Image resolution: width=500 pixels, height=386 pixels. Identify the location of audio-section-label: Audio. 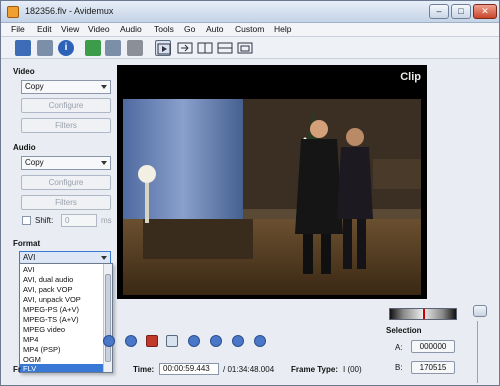
(24, 147).